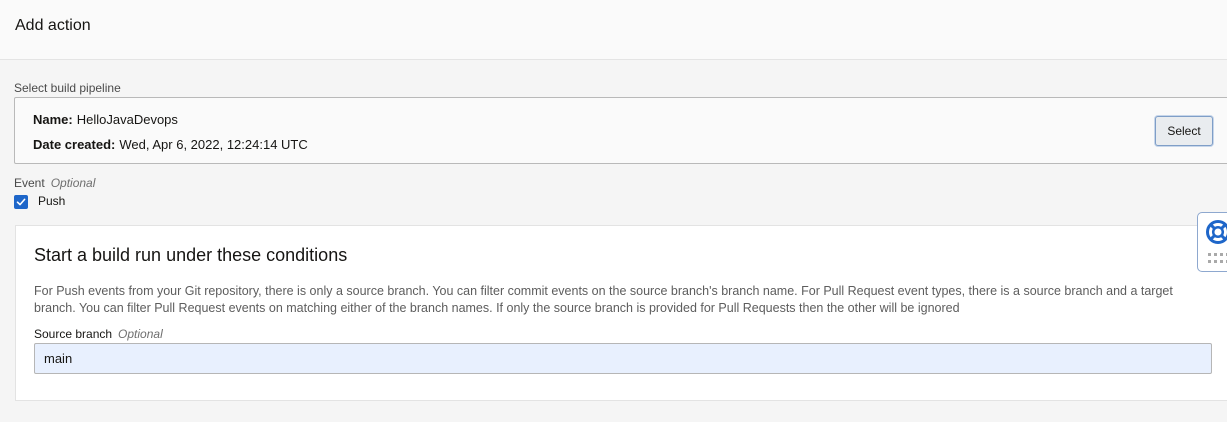 Image resolution: width=1227 pixels, height=422 pixels. Describe the element at coordinates (1216, 232) in the screenshot. I see `lifebuoy-icon` at that location.